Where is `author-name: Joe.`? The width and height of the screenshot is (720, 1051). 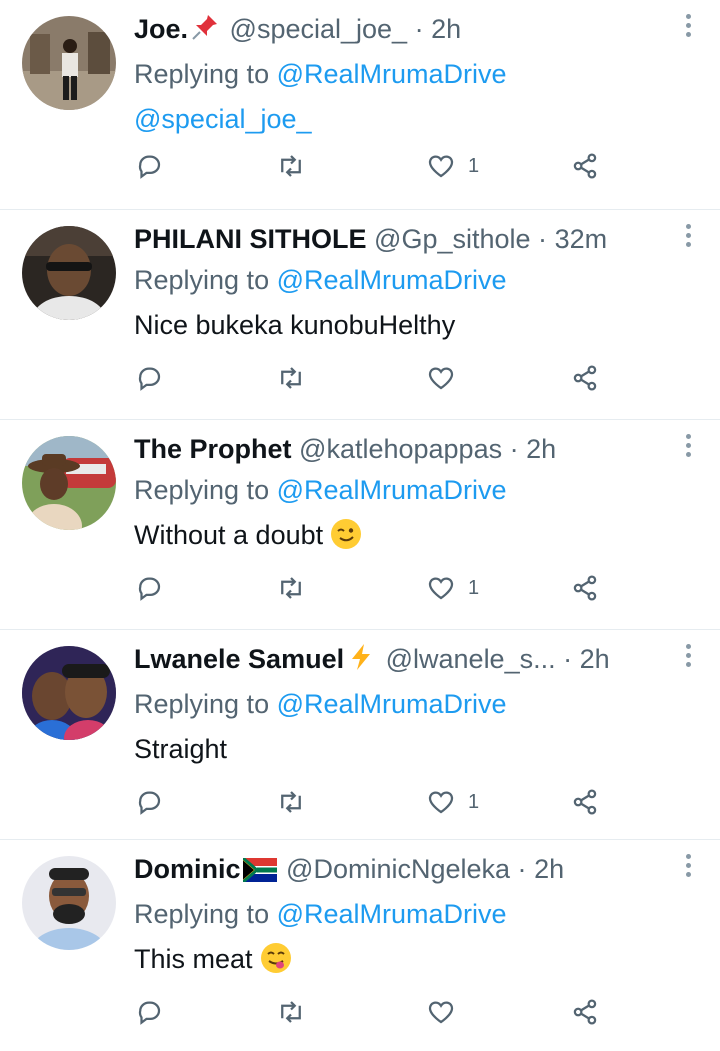
author-name: Joe. is located at coordinates (161, 29).